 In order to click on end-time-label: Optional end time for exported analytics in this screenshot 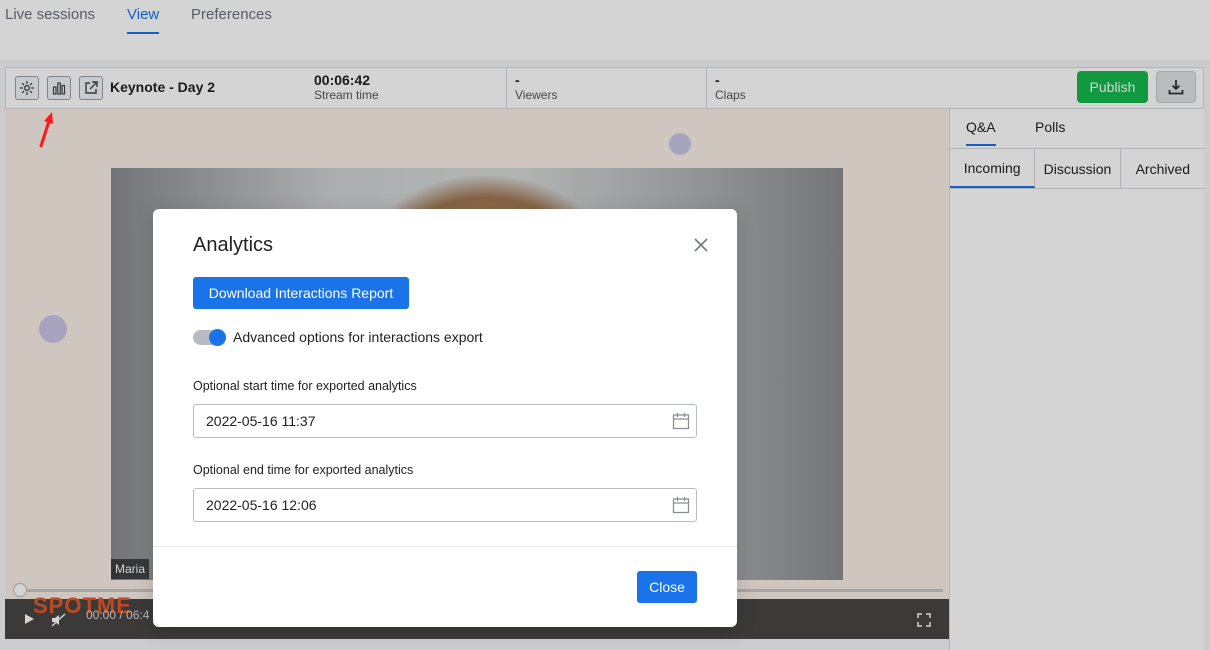, I will do `click(303, 470)`.